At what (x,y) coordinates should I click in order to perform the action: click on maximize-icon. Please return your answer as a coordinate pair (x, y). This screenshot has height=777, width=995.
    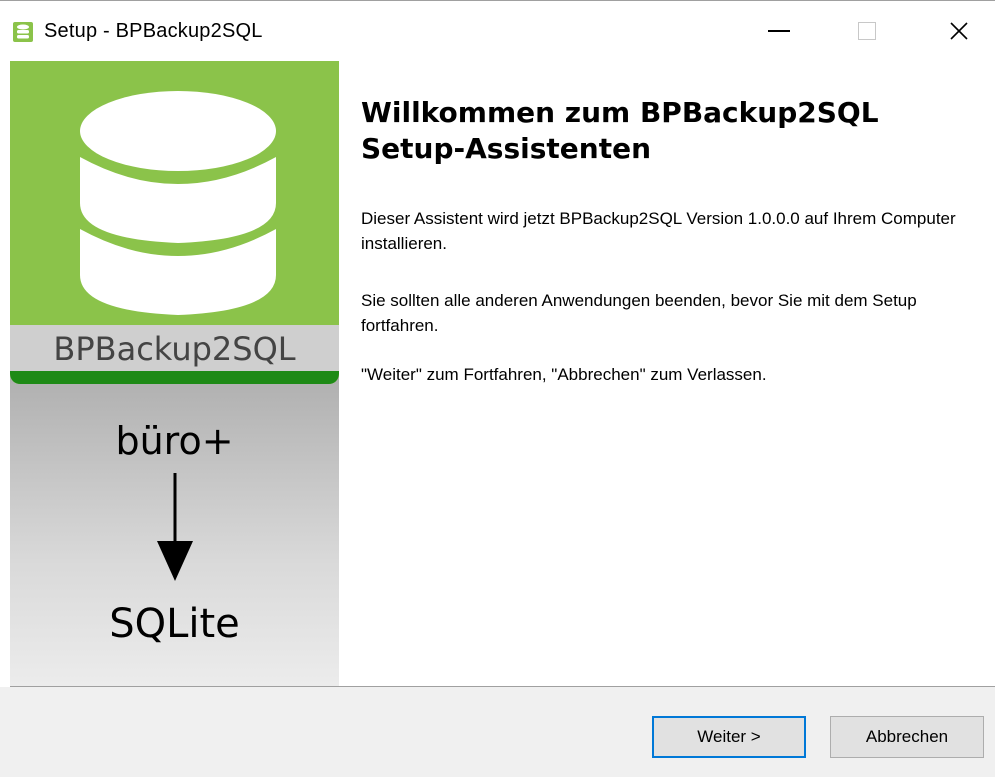
    Looking at the image, I should click on (867, 31).